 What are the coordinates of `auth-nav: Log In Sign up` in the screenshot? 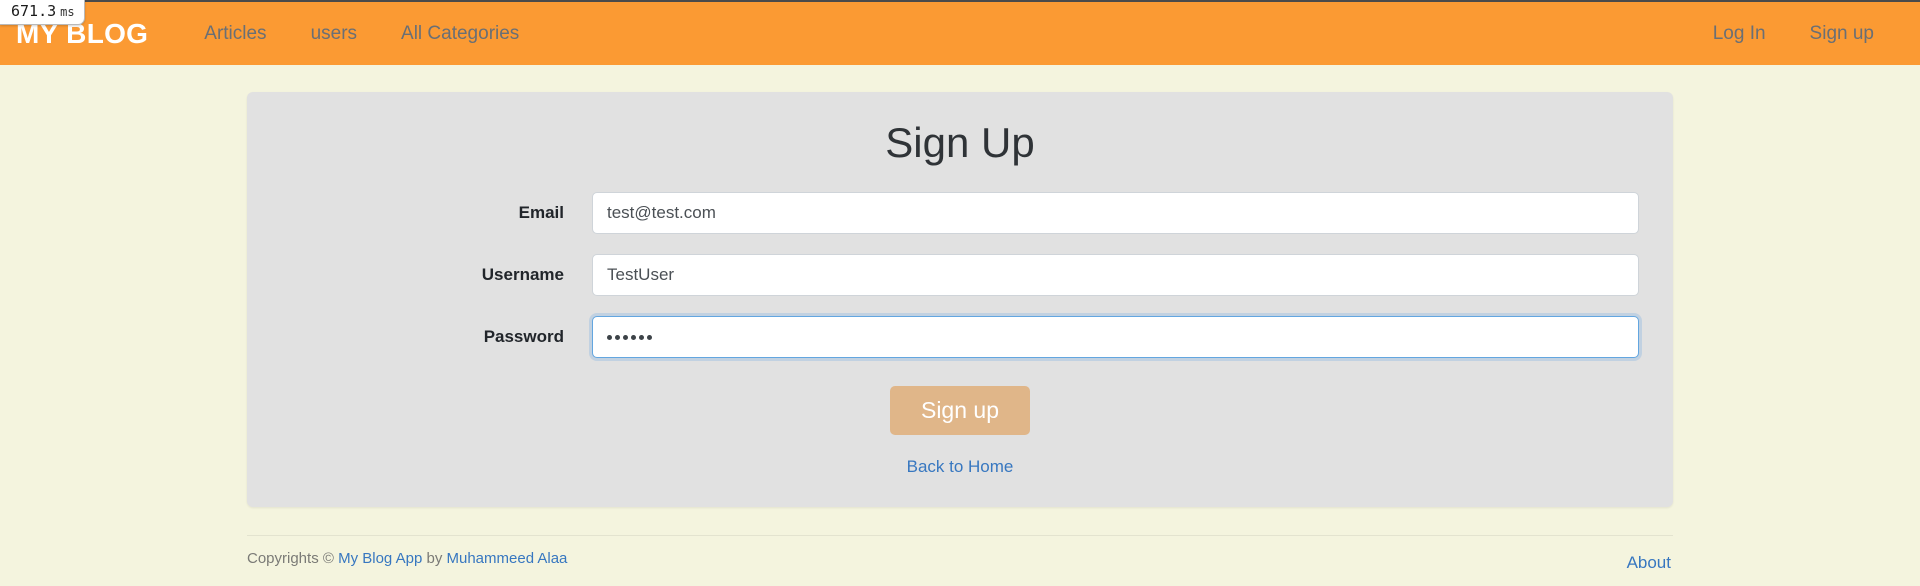 It's located at (1793, 34).